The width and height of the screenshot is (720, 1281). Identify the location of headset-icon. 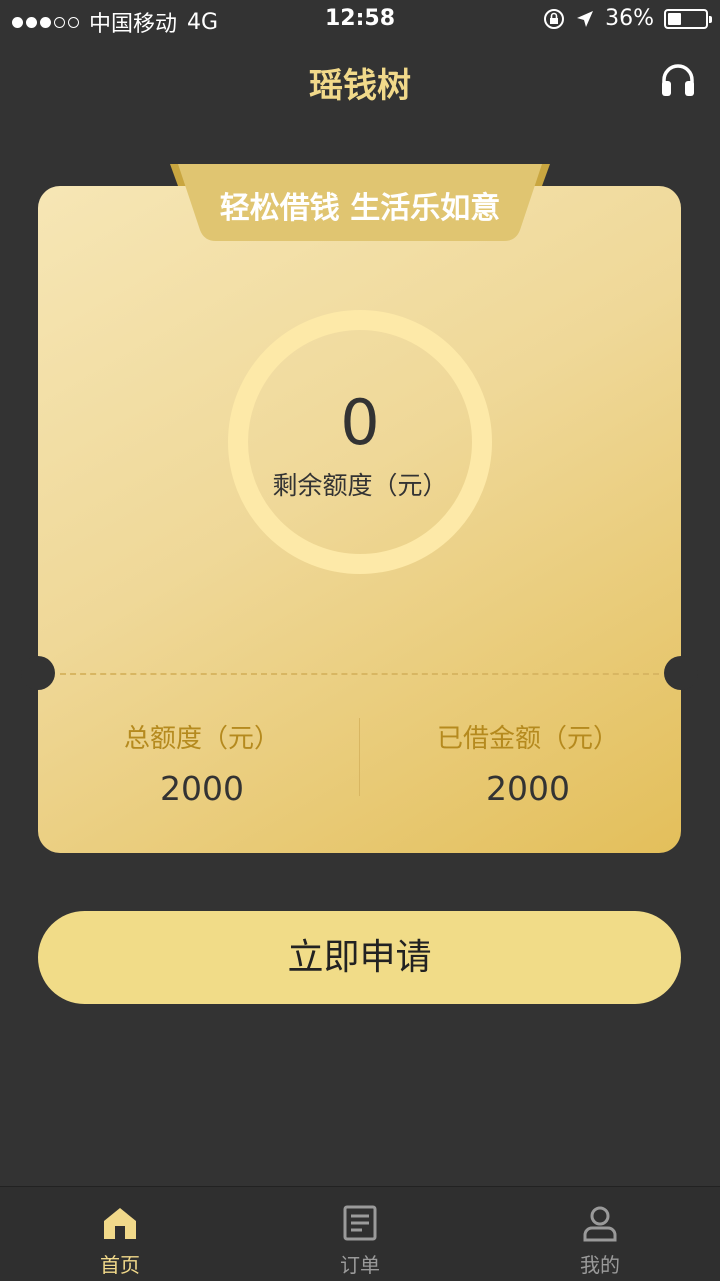
(678, 80).